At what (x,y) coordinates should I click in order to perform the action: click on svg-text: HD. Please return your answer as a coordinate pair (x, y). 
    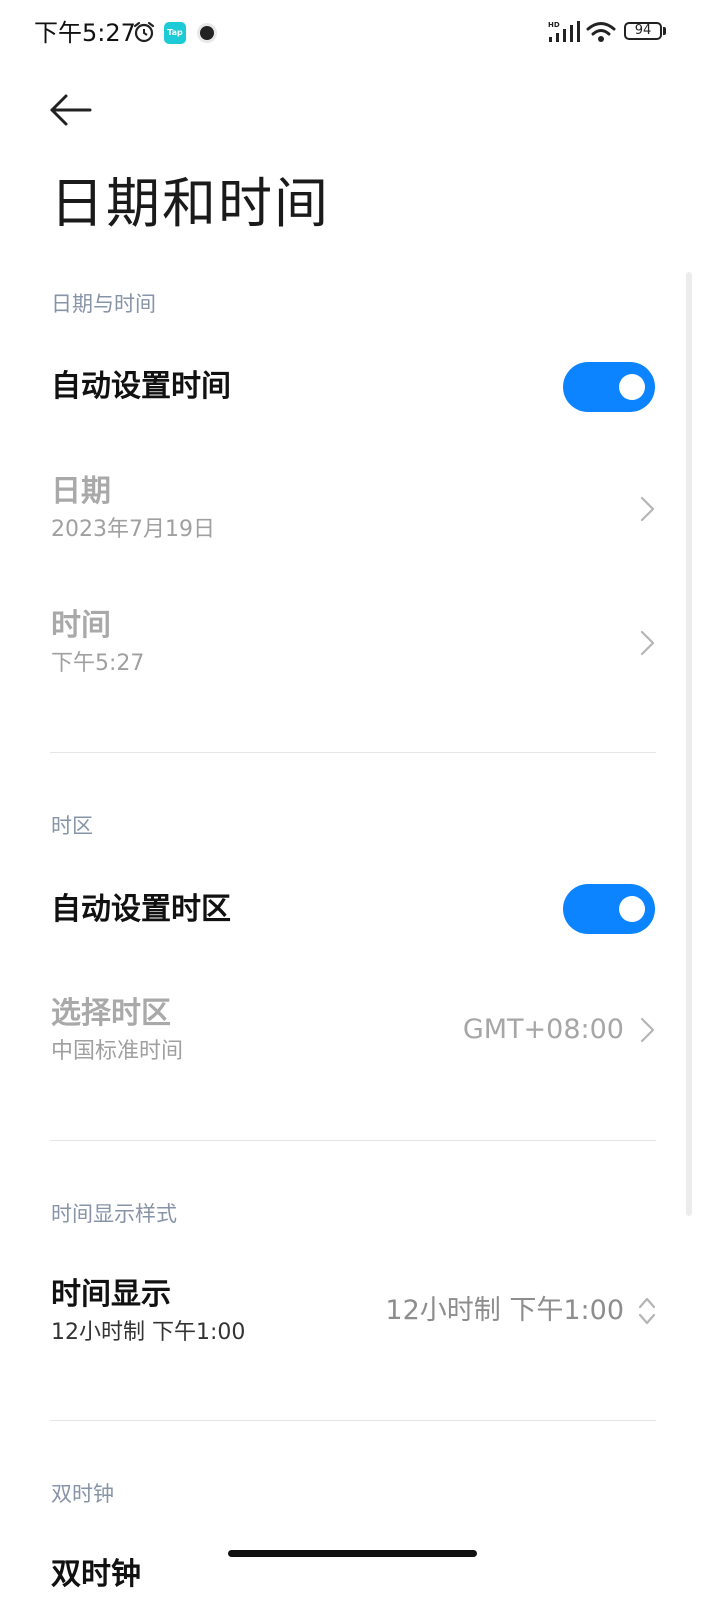
    Looking at the image, I should click on (554, 25).